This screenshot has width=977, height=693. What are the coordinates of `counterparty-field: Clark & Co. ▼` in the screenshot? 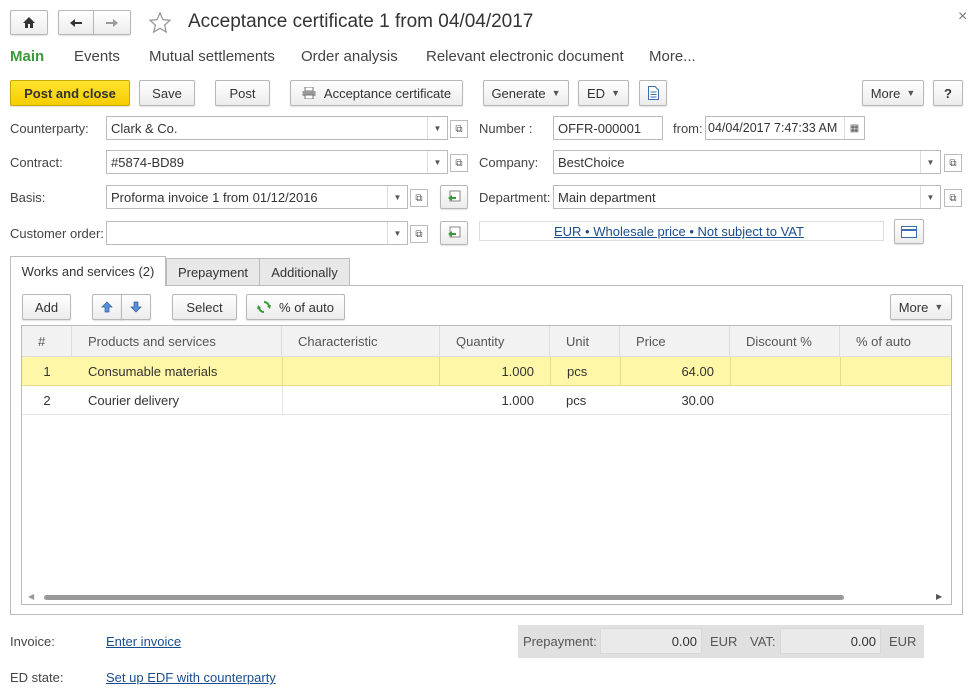 It's located at (277, 128).